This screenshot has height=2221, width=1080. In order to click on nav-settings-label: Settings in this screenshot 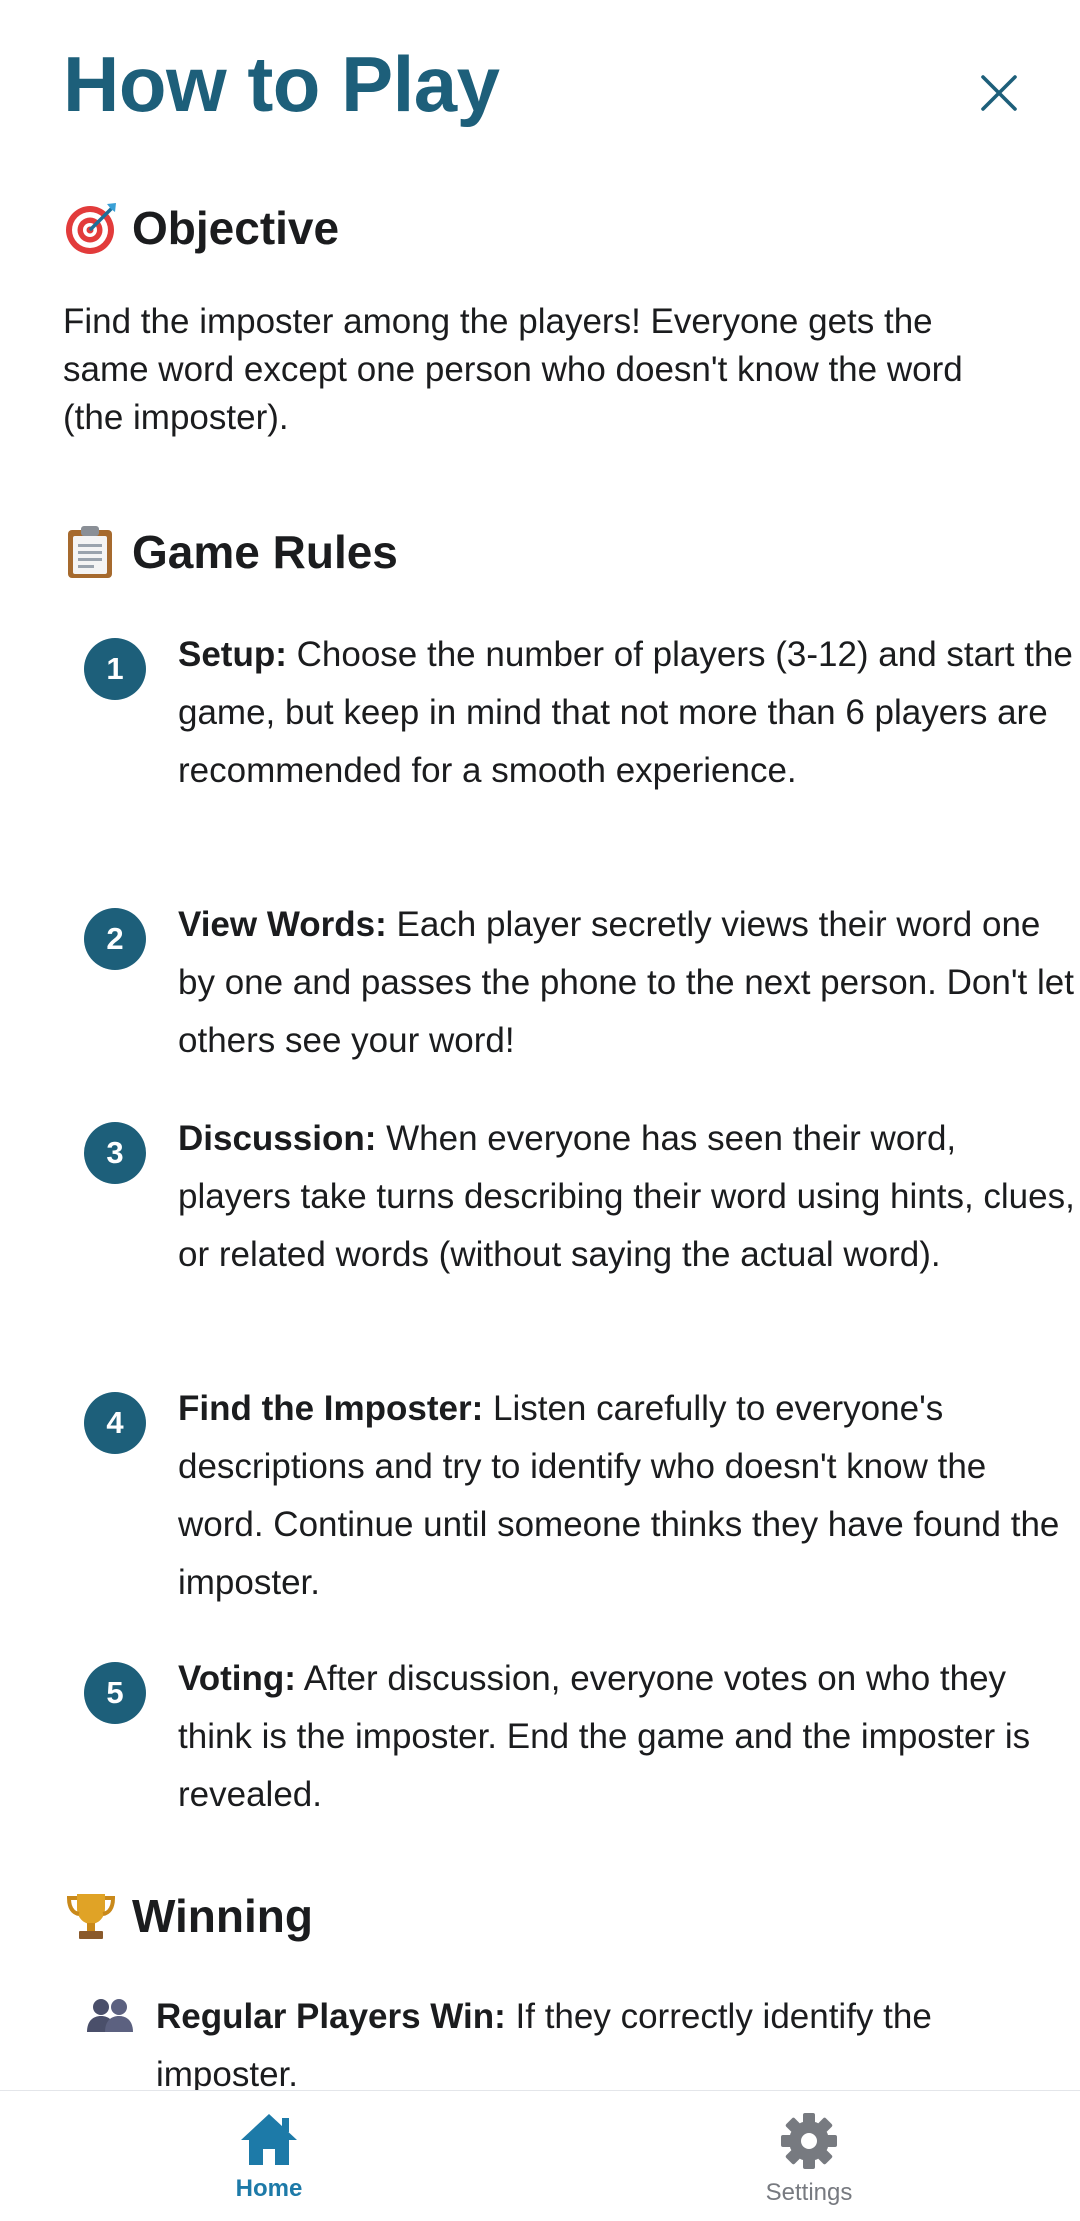, I will do `click(809, 2192)`.